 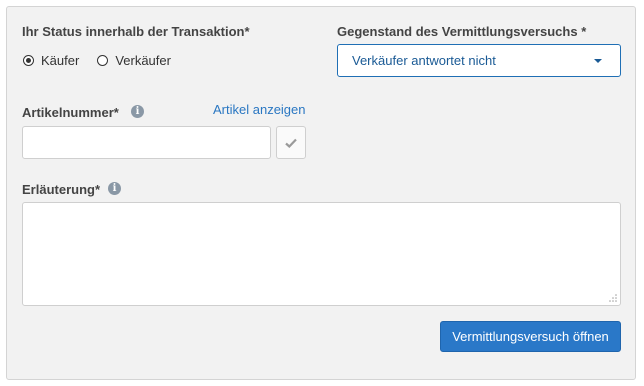 What do you see at coordinates (70, 112) in the screenshot?
I see `article-number-label: Artikelnummer*` at bounding box center [70, 112].